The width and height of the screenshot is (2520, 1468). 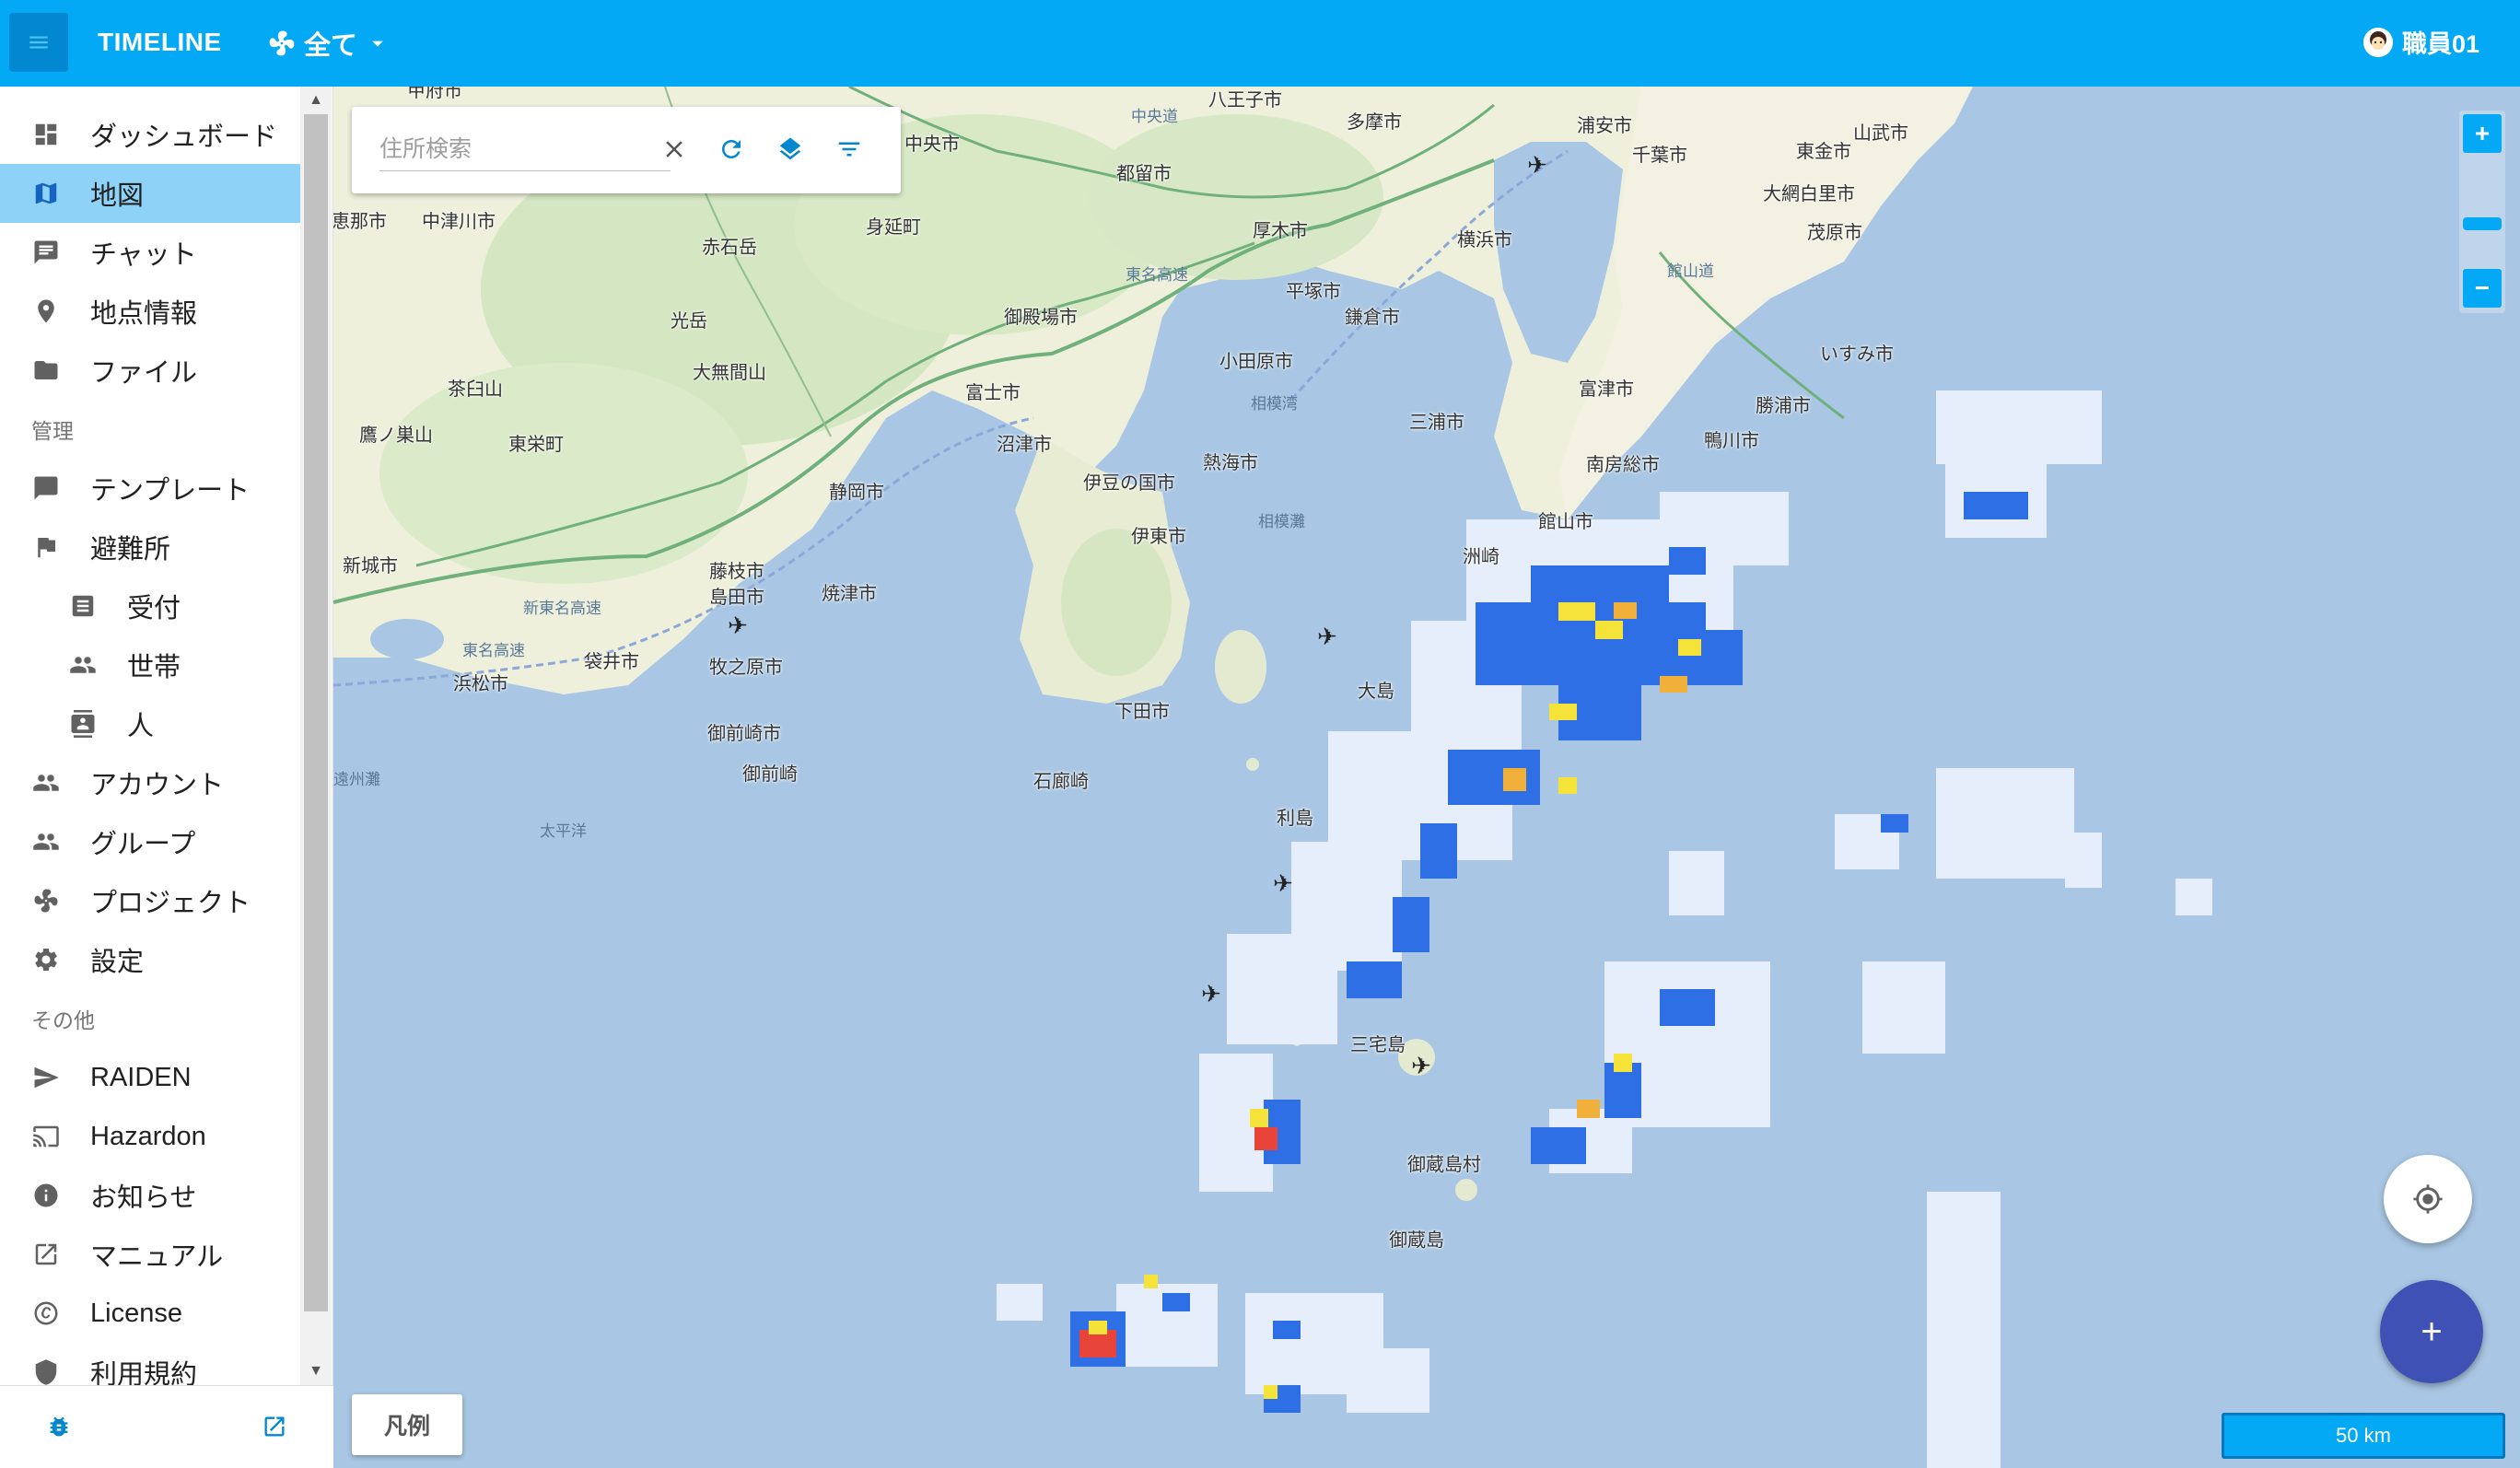 What do you see at coordinates (729, 373) in the screenshot?
I see `map-label: 大無間山` at bounding box center [729, 373].